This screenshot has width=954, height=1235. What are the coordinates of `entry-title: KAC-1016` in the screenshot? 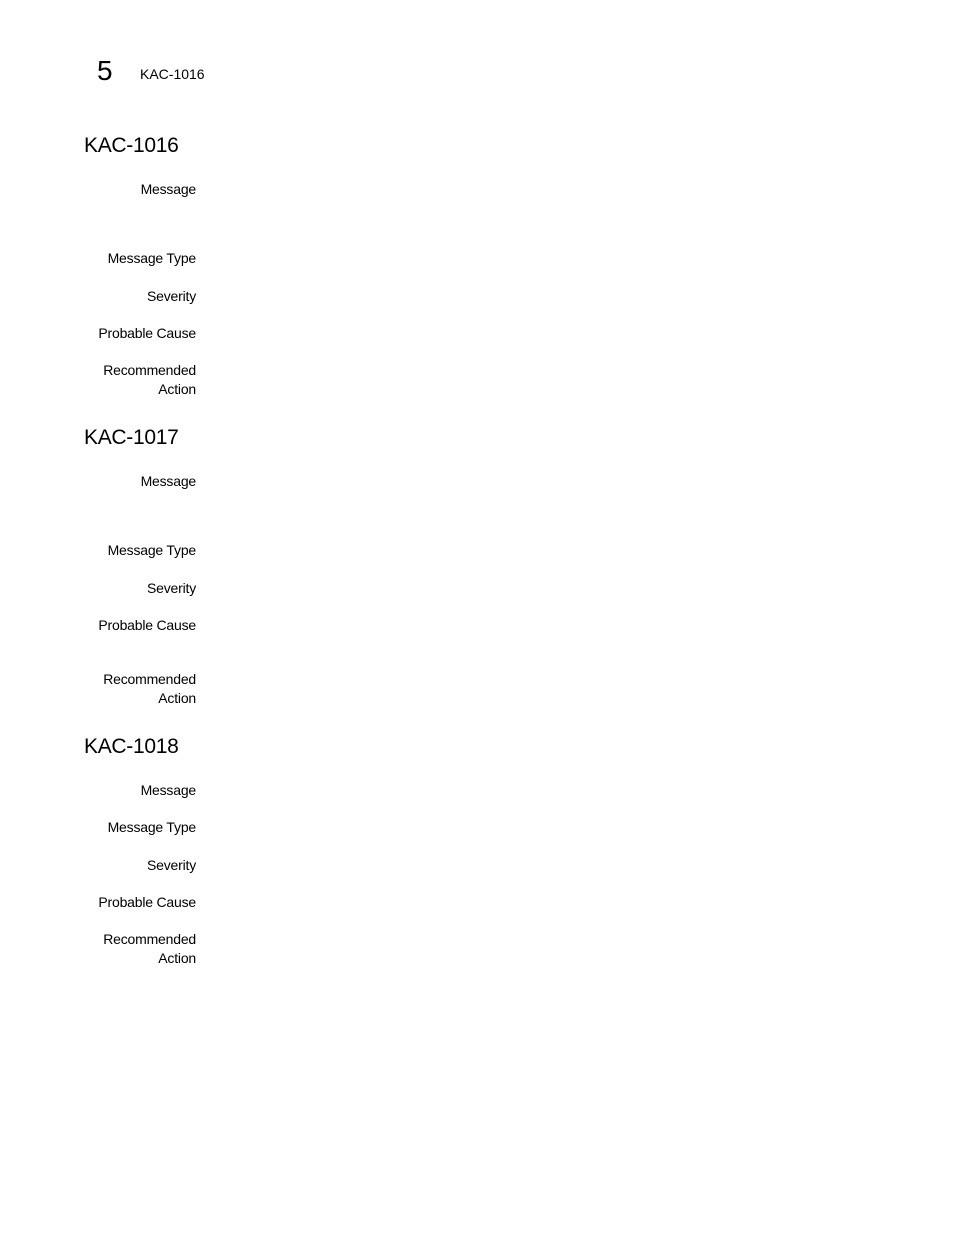 It's located at (131, 145).